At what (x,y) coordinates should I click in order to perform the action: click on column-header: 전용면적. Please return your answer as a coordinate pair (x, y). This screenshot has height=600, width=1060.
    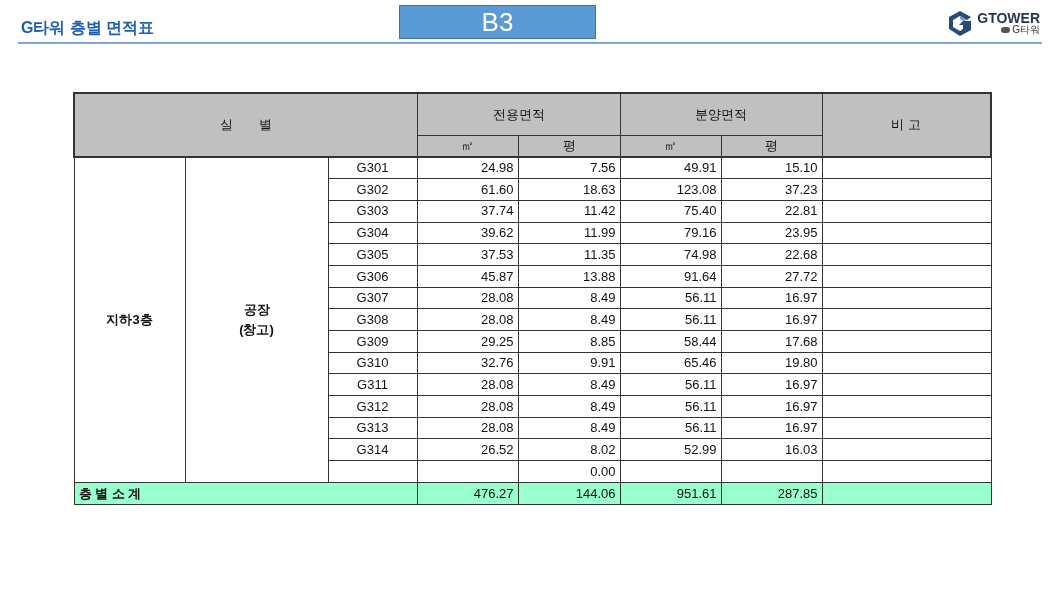
    Looking at the image, I should click on (518, 114).